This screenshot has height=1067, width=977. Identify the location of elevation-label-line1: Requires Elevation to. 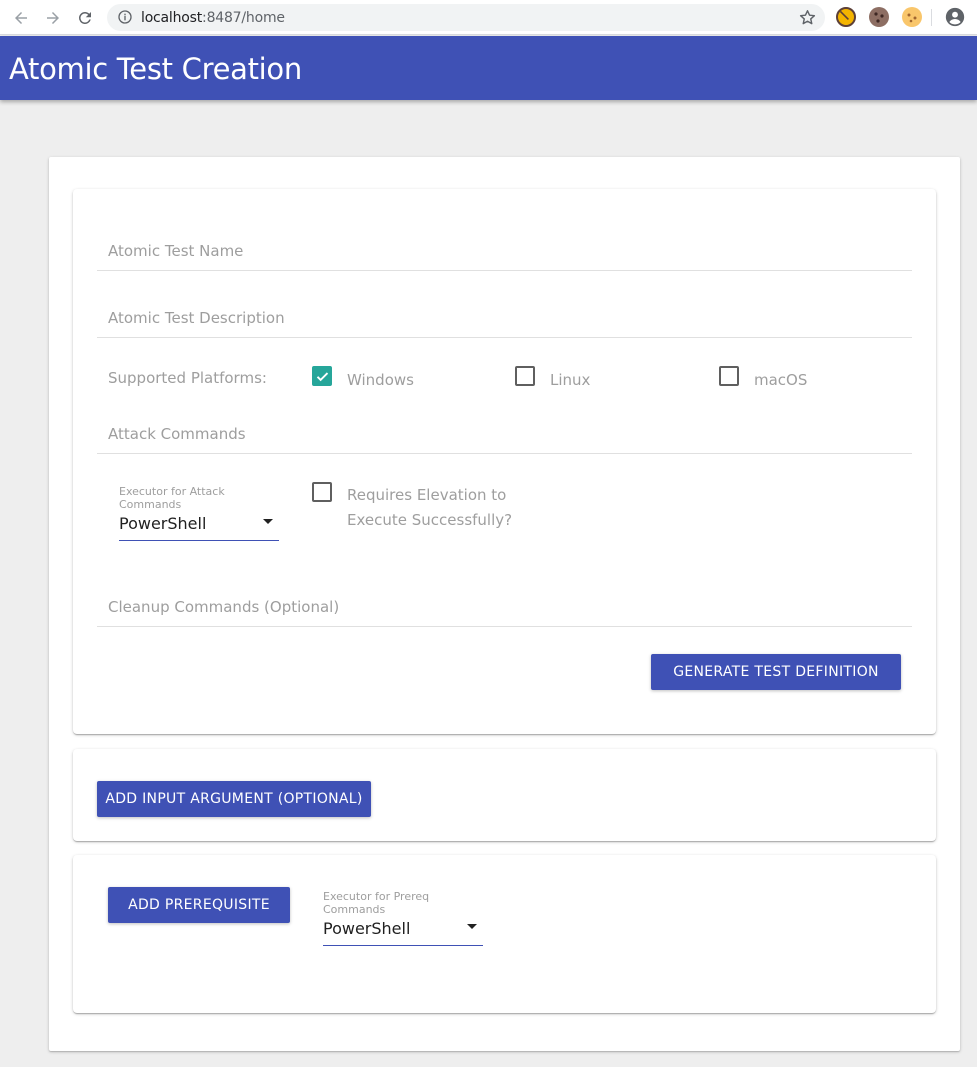
(427, 495).